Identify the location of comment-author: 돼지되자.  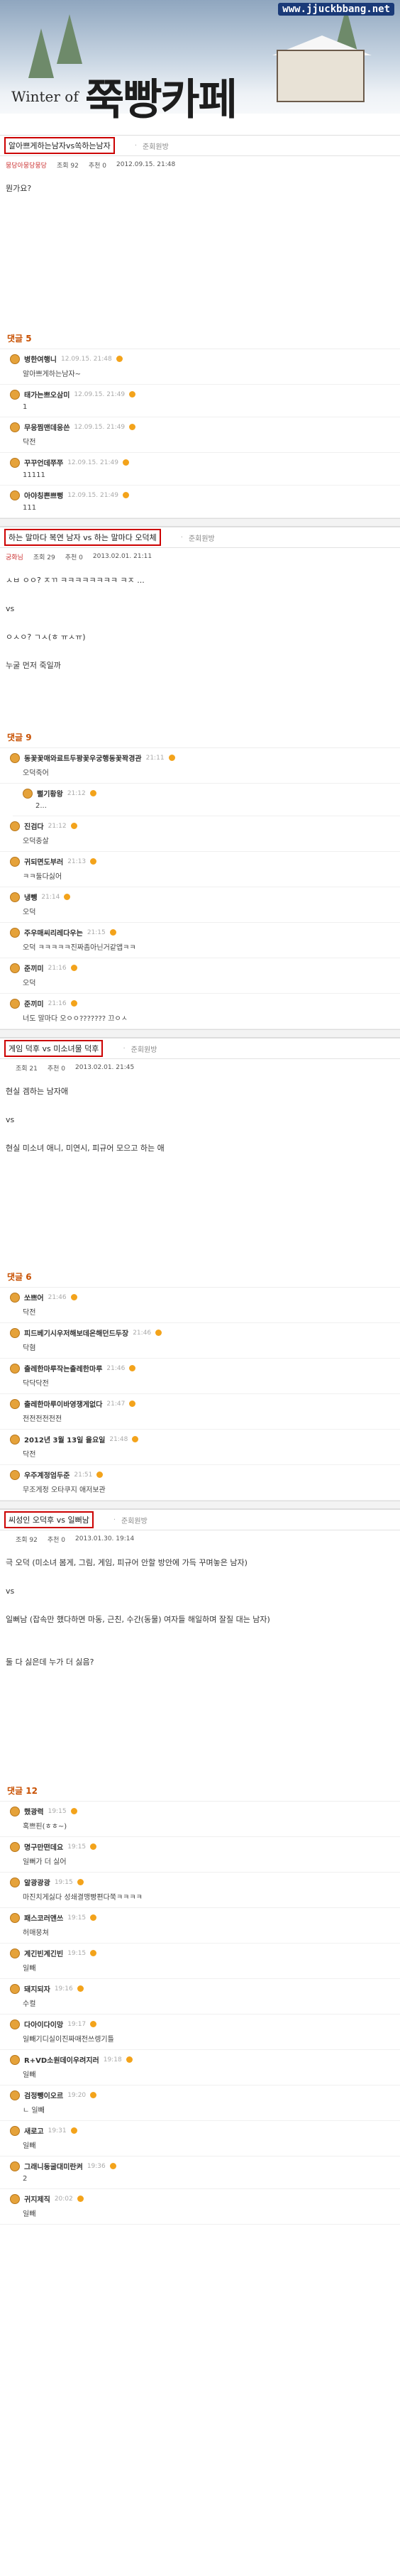
(37, 1989).